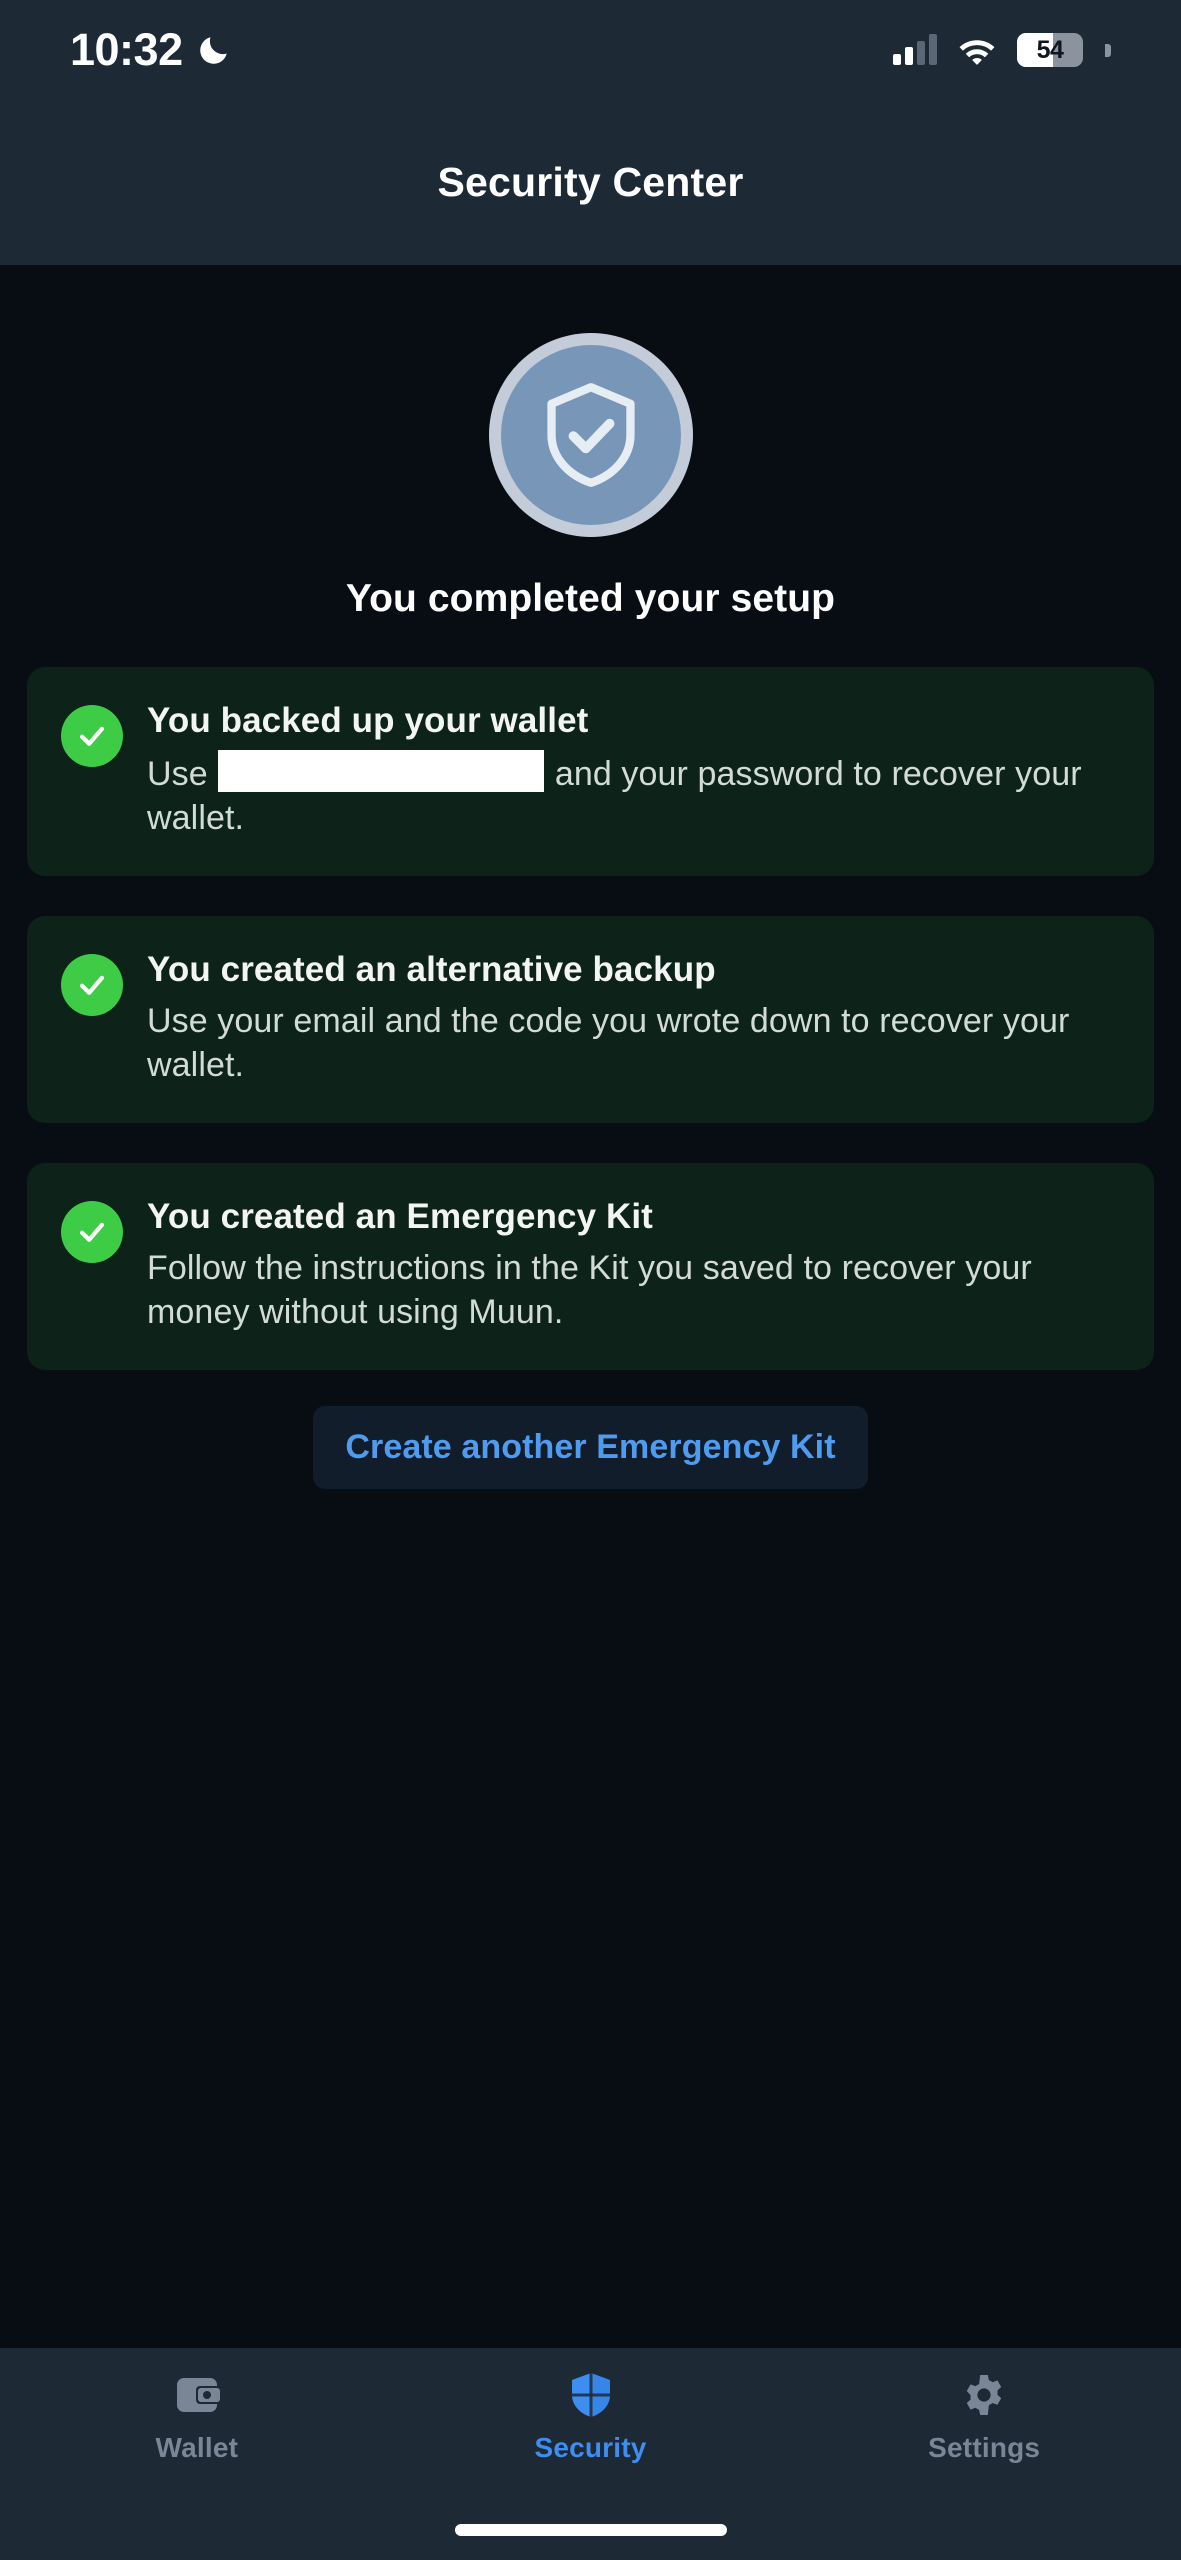  I want to click on status-bar-right: 54, so click(1002, 50).